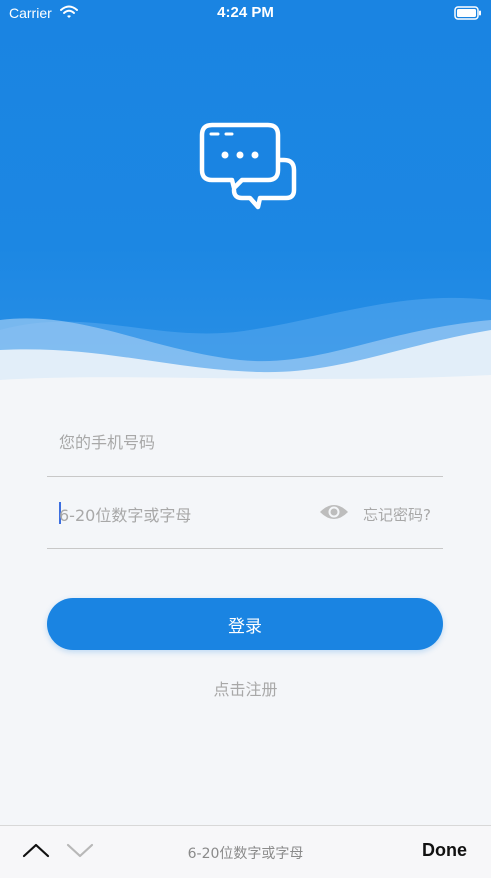 This screenshot has height=878, width=491. Describe the element at coordinates (468, 15) in the screenshot. I see `battery-icon` at that location.